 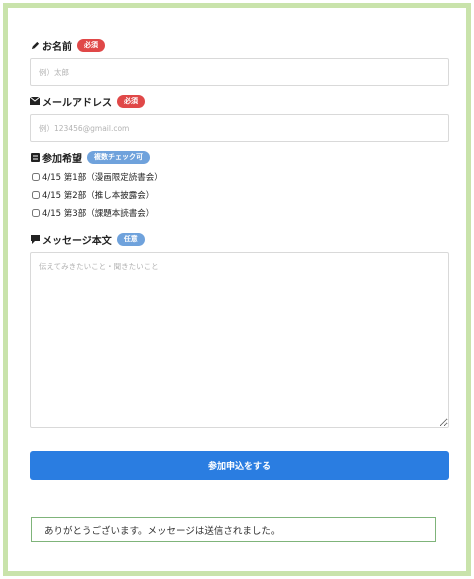 I want to click on message-label: メッセージ本文, so click(x=77, y=241).